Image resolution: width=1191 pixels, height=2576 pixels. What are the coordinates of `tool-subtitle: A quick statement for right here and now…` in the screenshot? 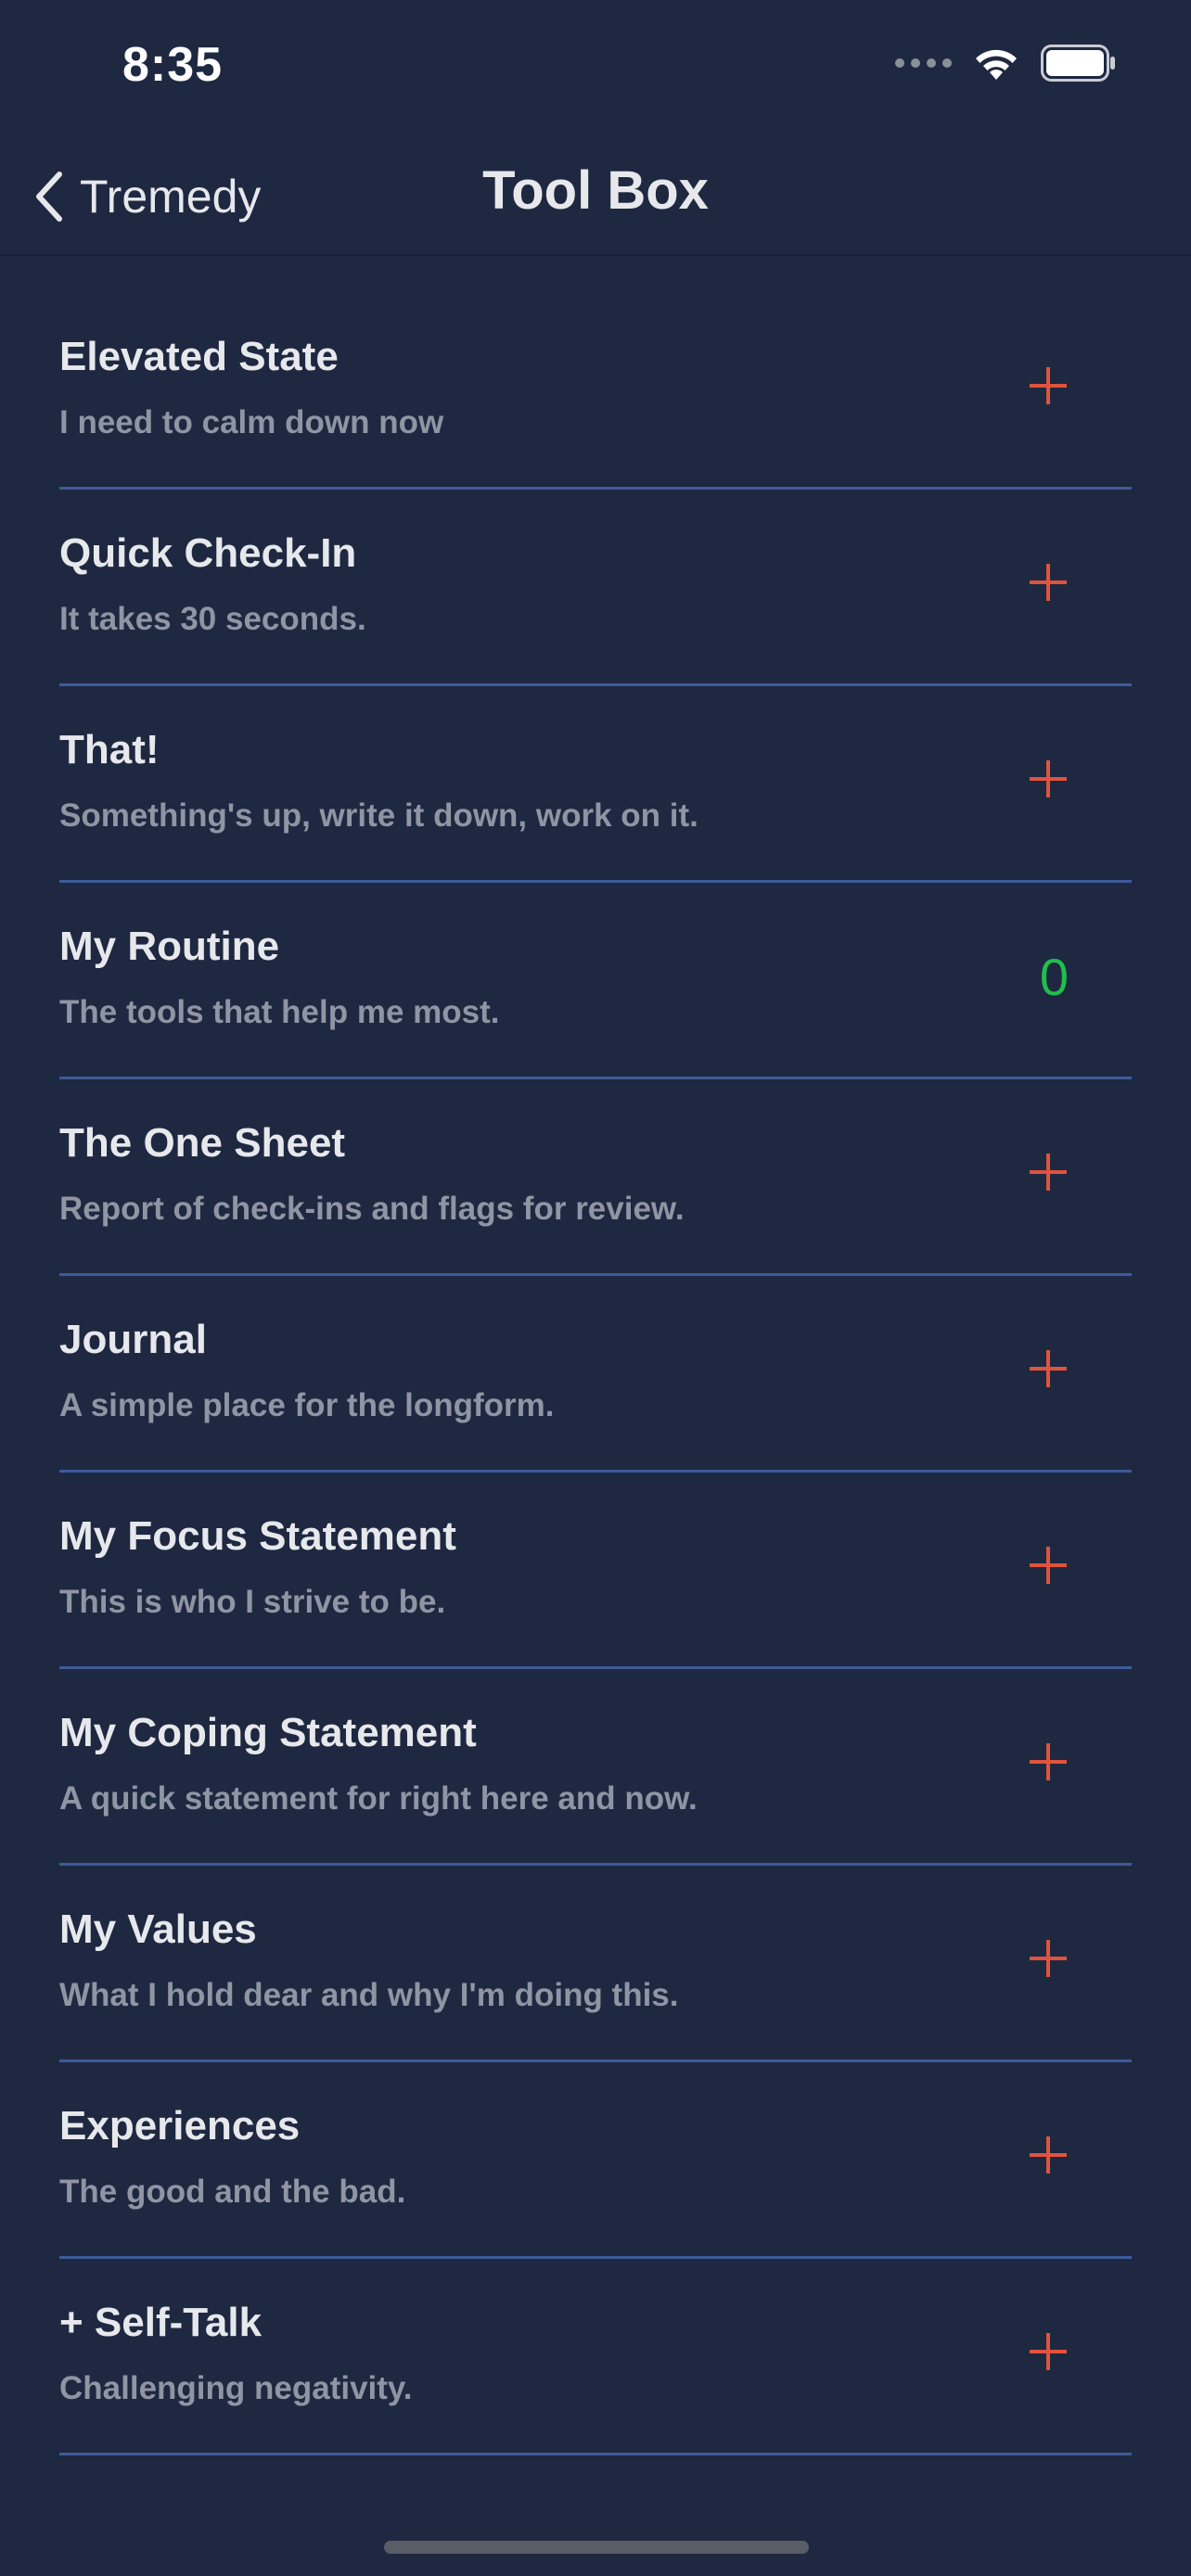 It's located at (378, 1799).